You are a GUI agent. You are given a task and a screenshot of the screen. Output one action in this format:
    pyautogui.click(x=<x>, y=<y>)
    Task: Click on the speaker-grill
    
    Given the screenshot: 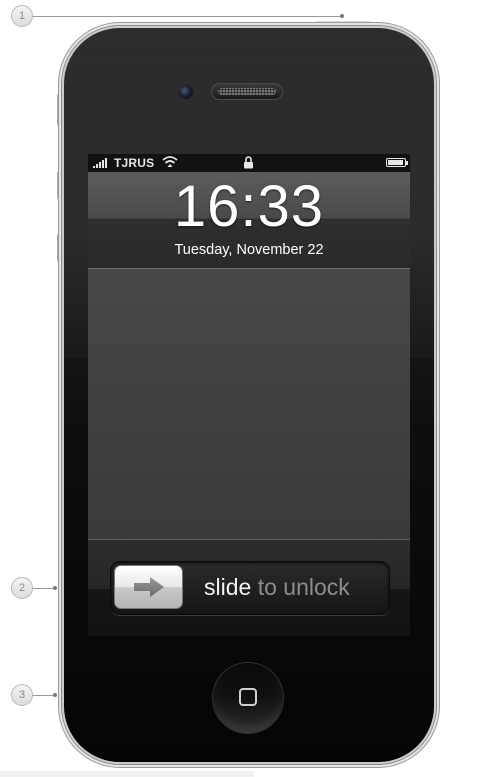 What is the action you would take?
    pyautogui.click(x=247, y=91)
    